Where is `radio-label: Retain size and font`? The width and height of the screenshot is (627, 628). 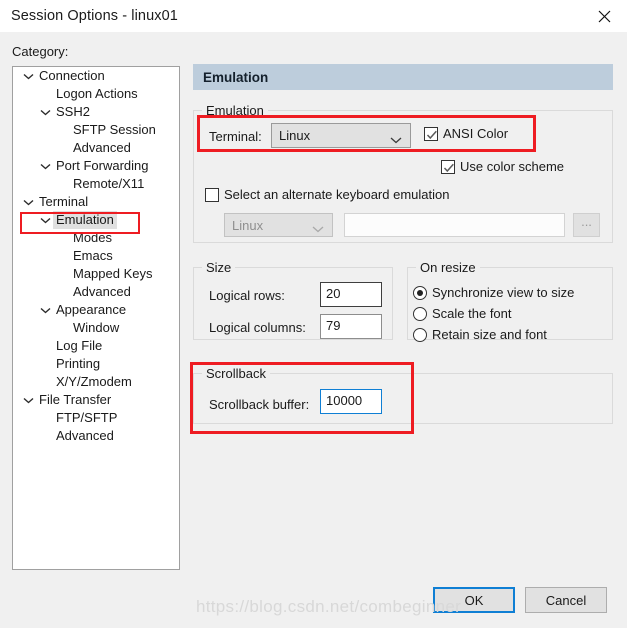 radio-label: Retain size and font is located at coordinates (489, 334).